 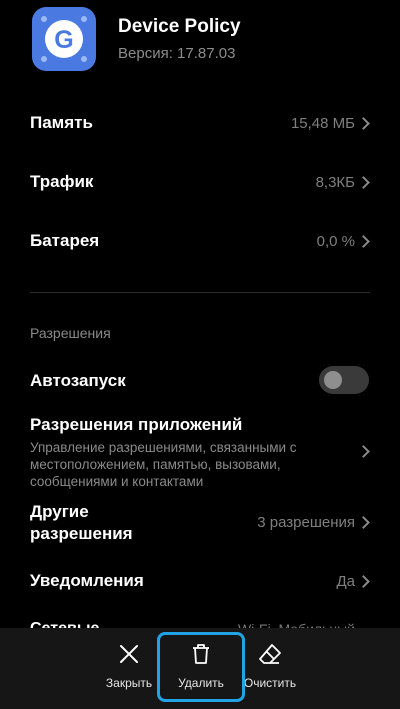 What do you see at coordinates (64, 623) in the screenshot?
I see `network-row-label: Сетевые` at bounding box center [64, 623].